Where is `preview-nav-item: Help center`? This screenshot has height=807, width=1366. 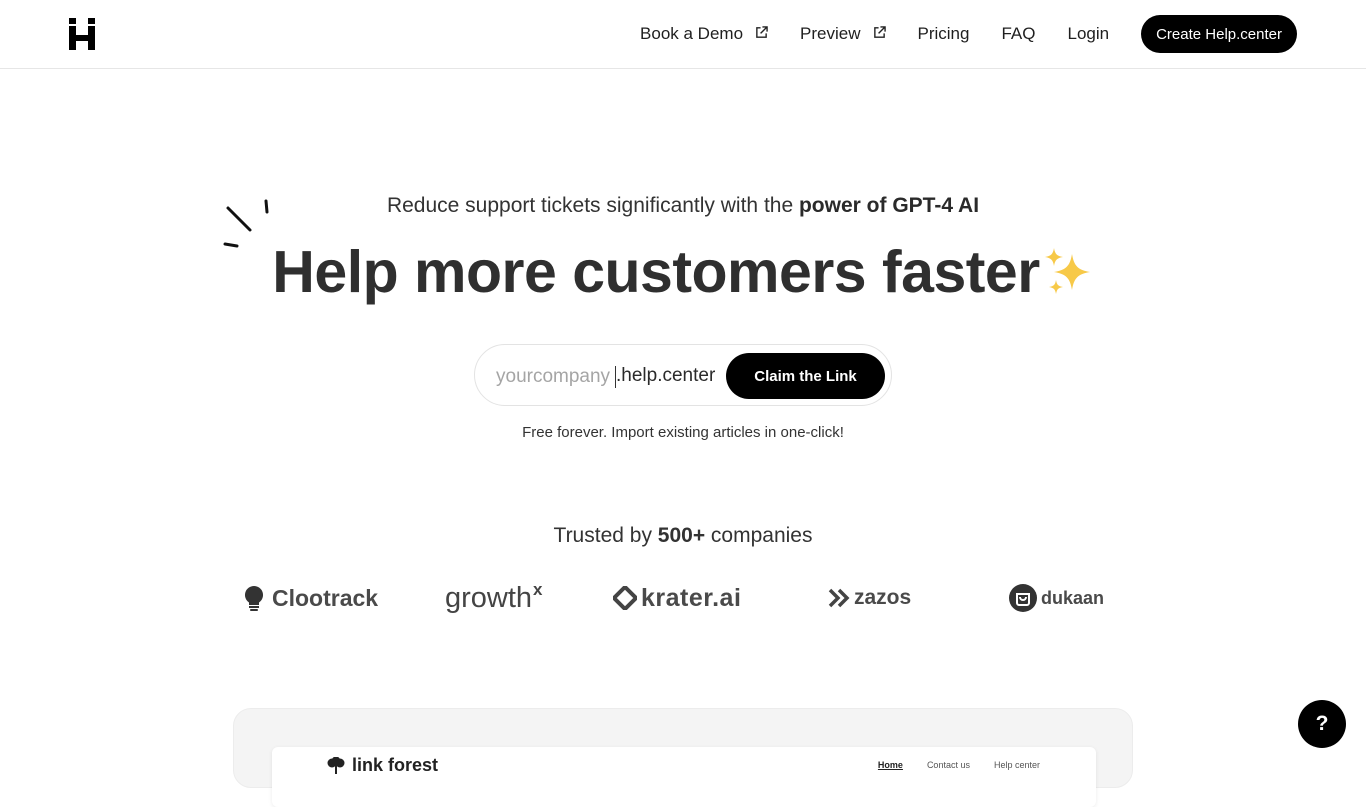
preview-nav-item: Help center is located at coordinates (1016, 765).